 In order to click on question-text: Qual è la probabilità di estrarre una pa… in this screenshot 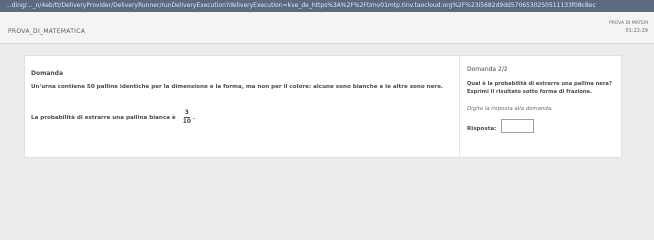, I will do `click(539, 88)`.